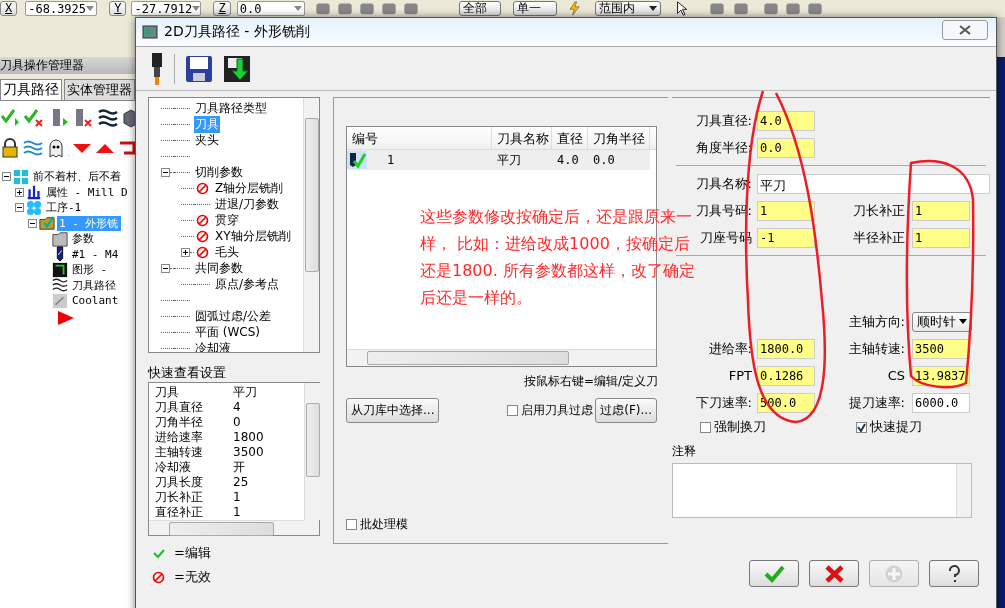 The image size is (1005, 608). Describe the element at coordinates (207, 140) in the screenshot. I see `tree-item: 夹头` at that location.